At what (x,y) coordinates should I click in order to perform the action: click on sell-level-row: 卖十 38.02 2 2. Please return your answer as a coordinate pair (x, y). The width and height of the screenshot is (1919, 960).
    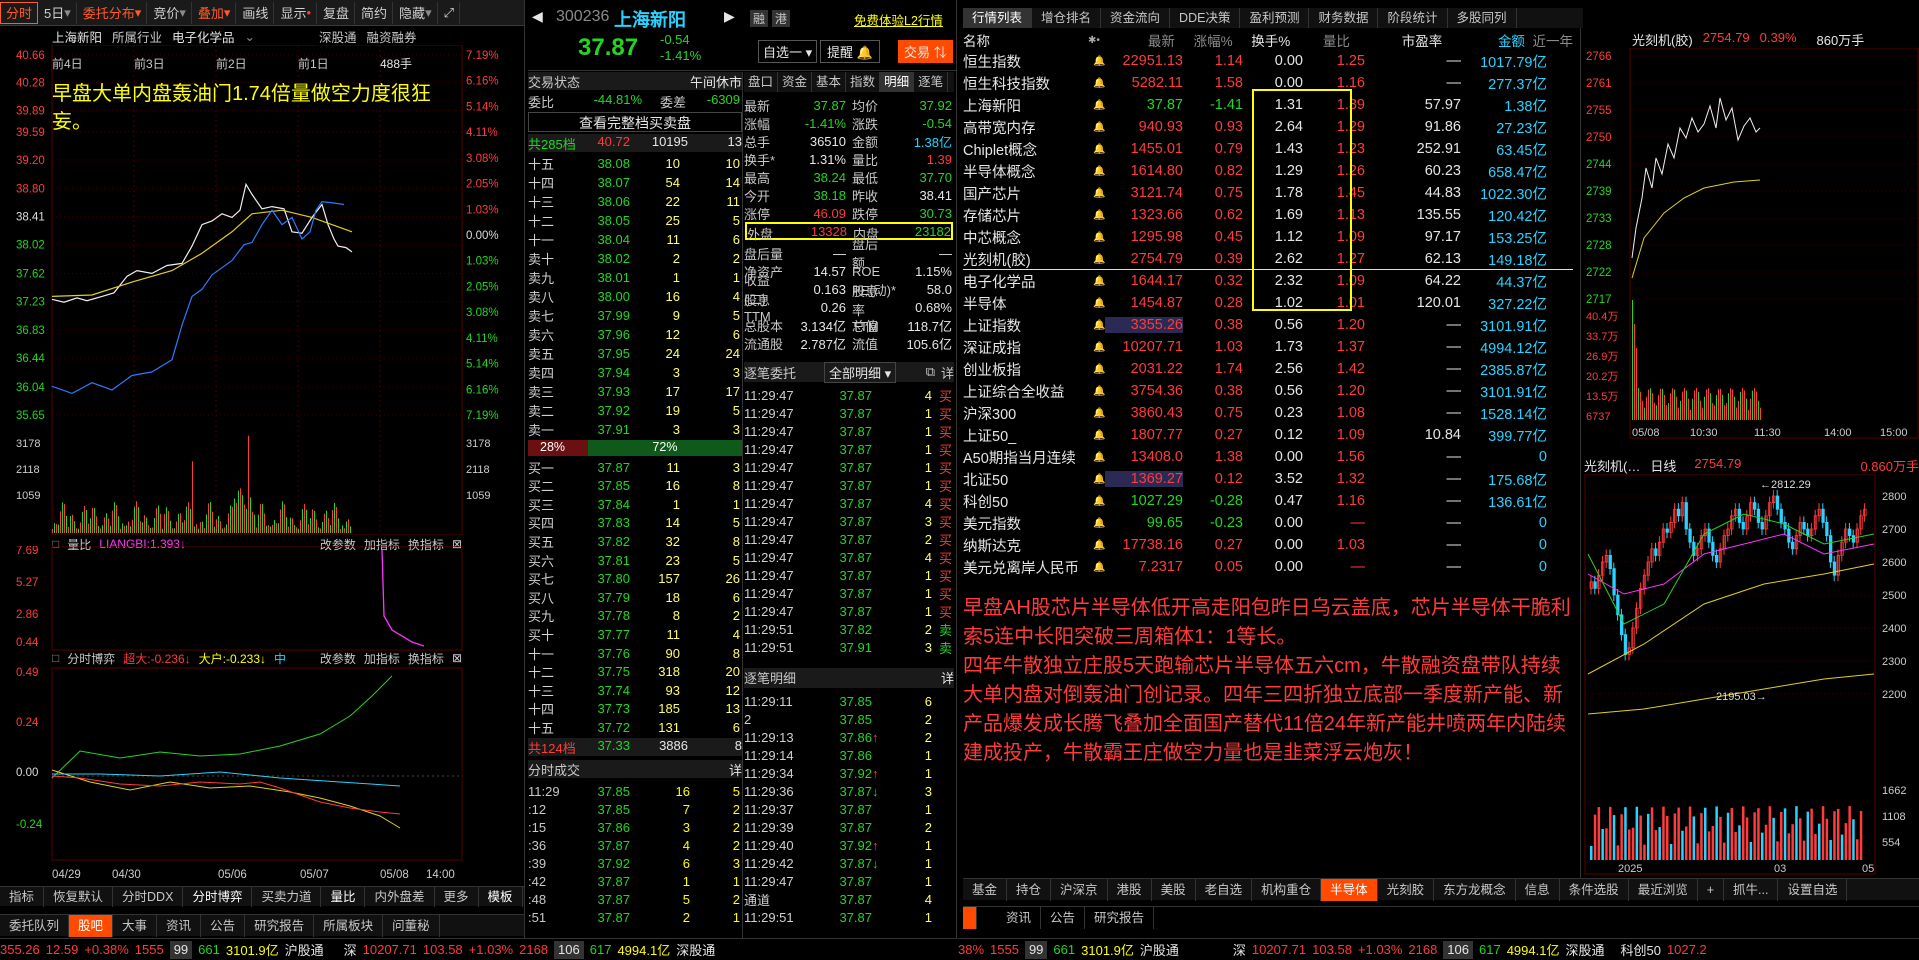
    Looking at the image, I should click on (635, 258).